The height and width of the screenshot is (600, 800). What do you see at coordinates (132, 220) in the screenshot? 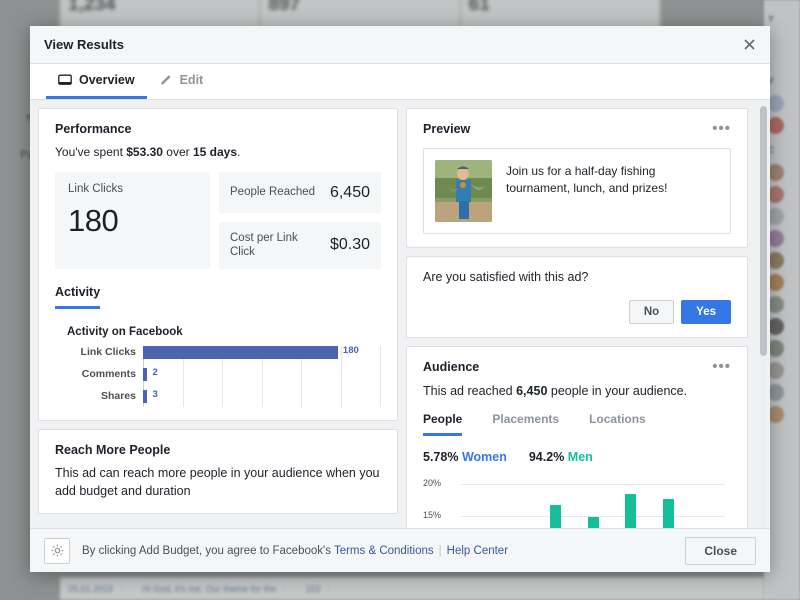
I see `stat-link-clicks: Link Clicks 180` at bounding box center [132, 220].